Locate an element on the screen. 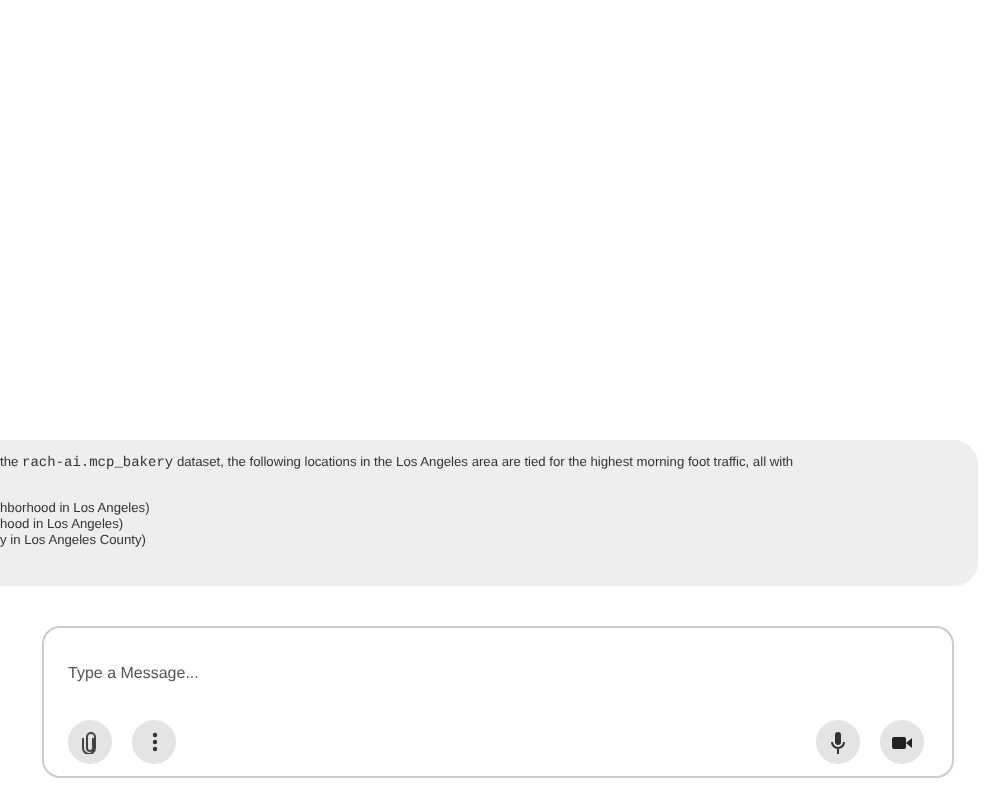 This screenshot has height=800, width=990. more-icon is located at coordinates (154, 742).